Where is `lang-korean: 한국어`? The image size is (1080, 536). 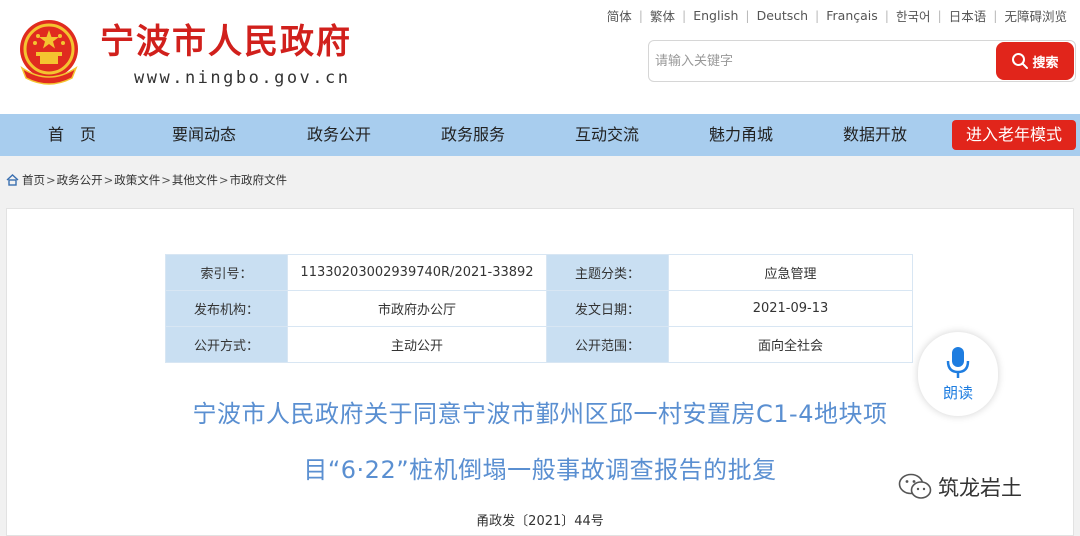 lang-korean: 한국어 is located at coordinates (913, 15).